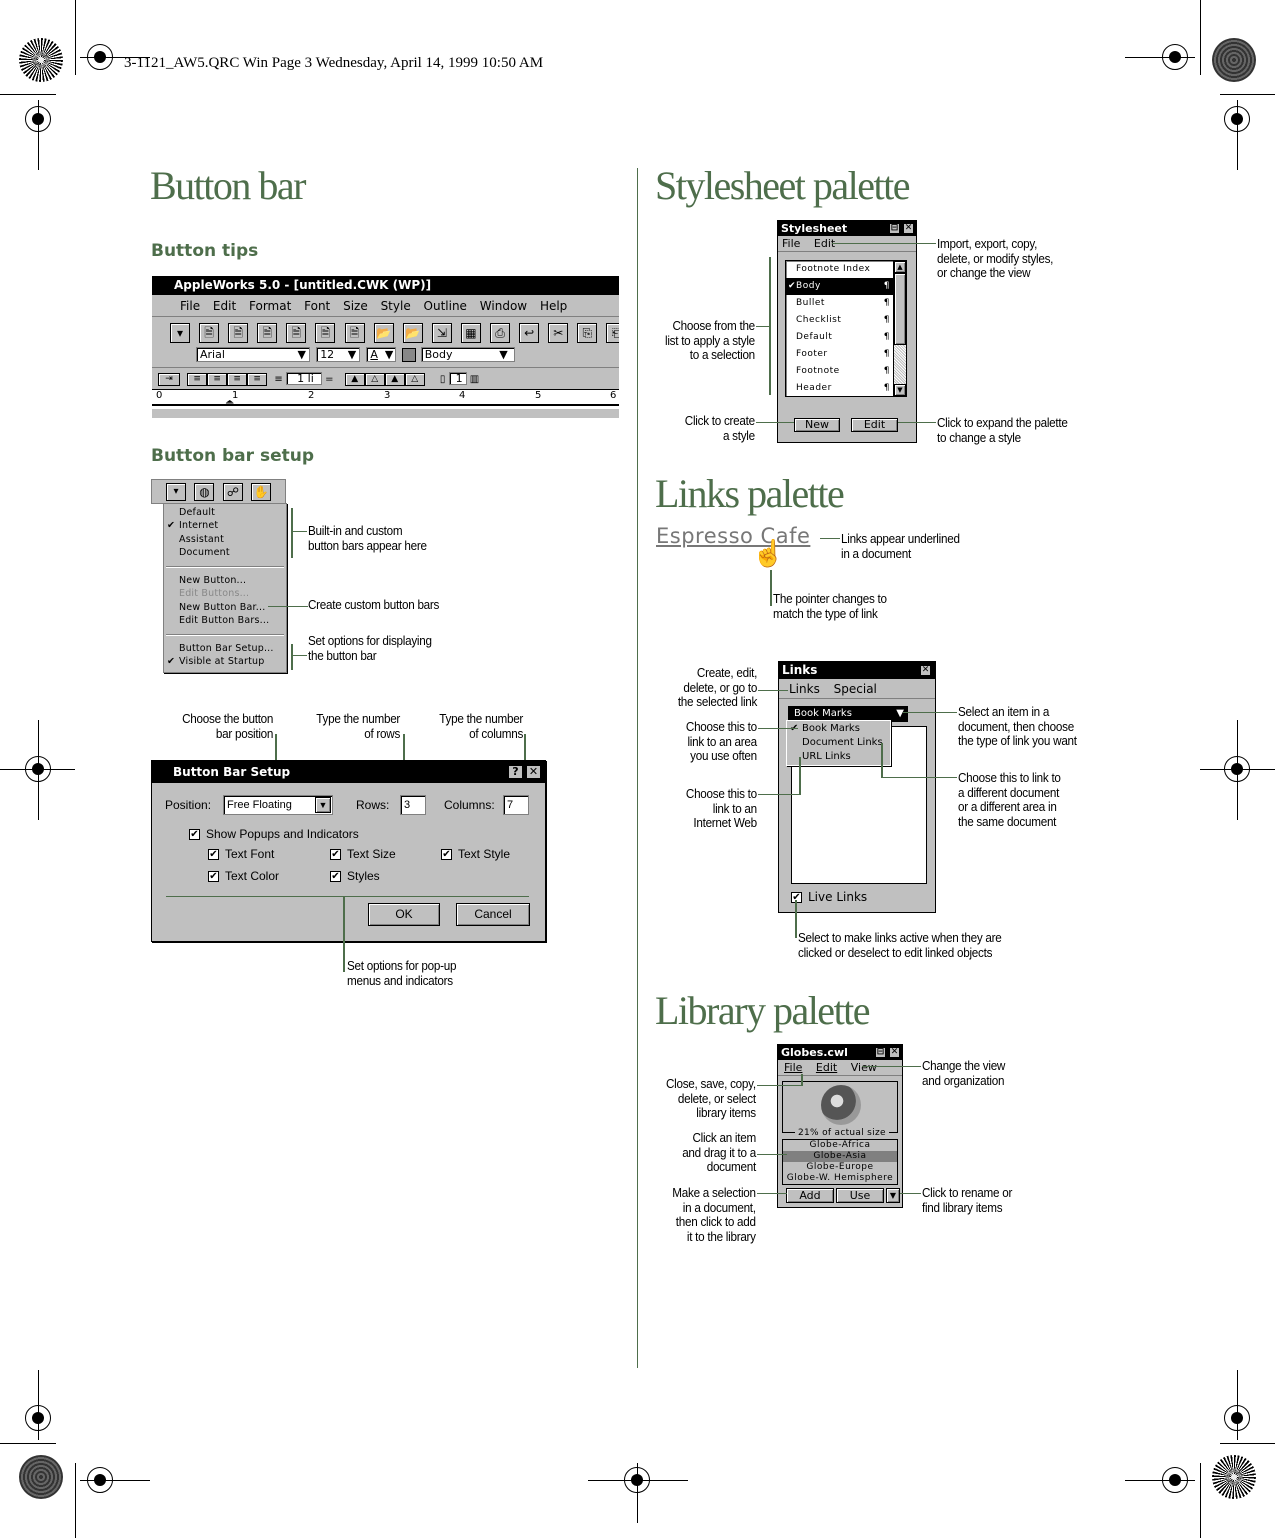 This screenshot has width=1275, height=1538. What do you see at coordinates (355, 876) in the screenshot?
I see `styles-checkbox: ✔ Styles` at bounding box center [355, 876].